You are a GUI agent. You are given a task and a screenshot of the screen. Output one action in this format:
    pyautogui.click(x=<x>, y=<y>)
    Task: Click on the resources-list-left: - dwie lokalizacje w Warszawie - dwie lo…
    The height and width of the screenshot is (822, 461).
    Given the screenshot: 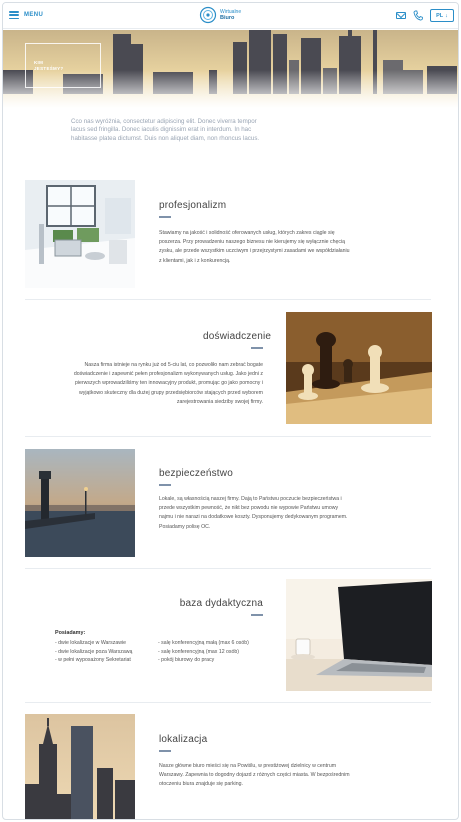 What is the action you would take?
    pyautogui.click(x=105, y=652)
    